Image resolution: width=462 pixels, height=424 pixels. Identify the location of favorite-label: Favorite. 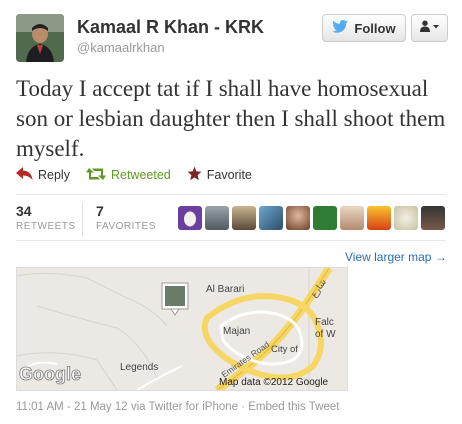
(229, 175).